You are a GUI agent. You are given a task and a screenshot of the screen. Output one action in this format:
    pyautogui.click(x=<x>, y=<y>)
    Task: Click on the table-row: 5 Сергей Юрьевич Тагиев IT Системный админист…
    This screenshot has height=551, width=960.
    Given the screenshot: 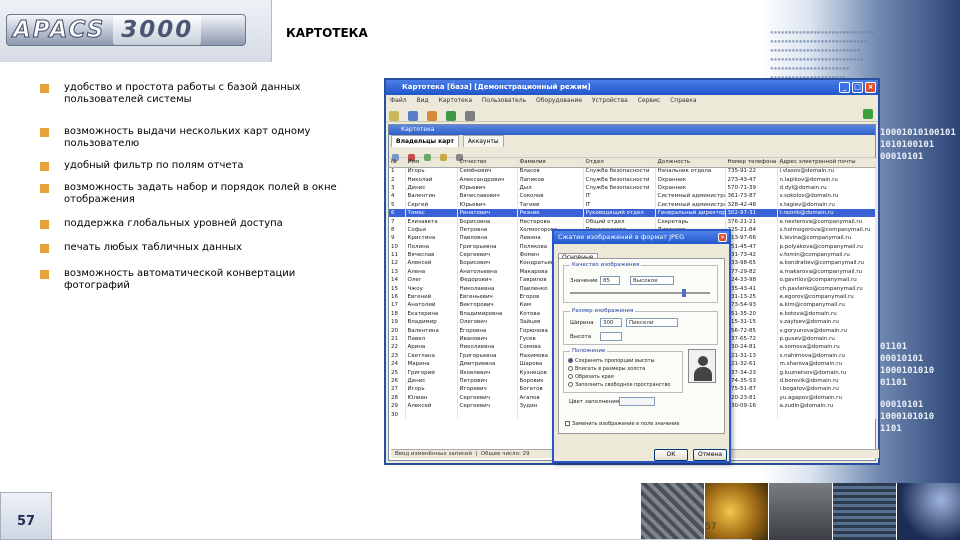 What is the action you would take?
    pyautogui.click(x=632, y=204)
    